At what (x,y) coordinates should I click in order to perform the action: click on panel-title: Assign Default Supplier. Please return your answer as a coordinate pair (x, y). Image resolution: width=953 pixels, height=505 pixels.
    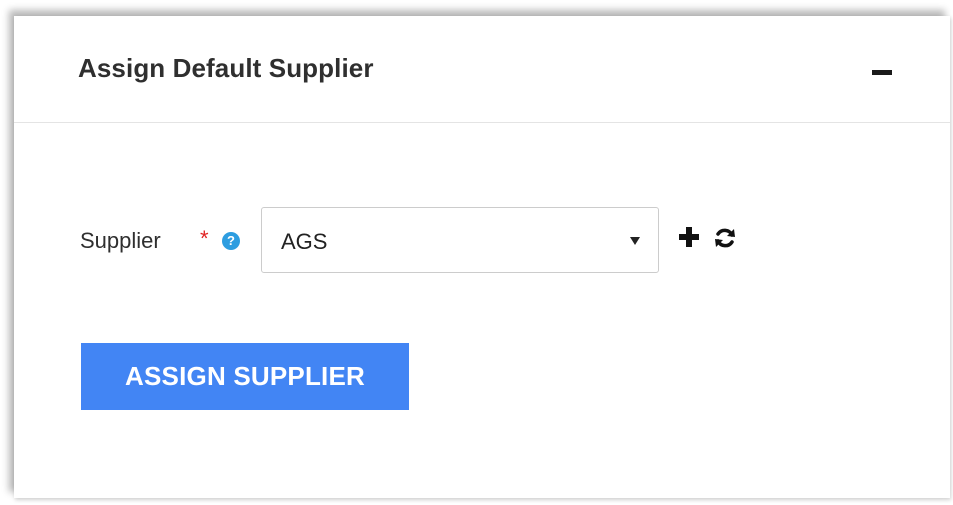
    Looking at the image, I should click on (226, 68).